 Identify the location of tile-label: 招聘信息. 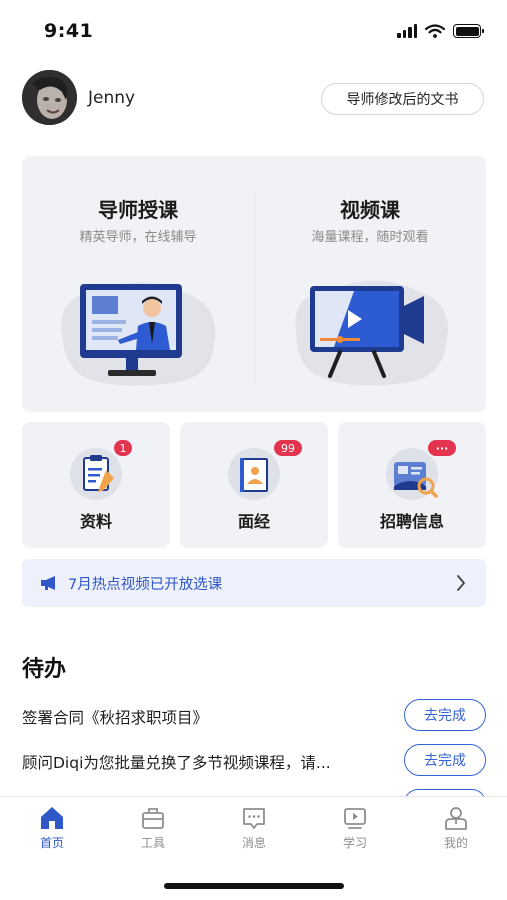
(411, 521).